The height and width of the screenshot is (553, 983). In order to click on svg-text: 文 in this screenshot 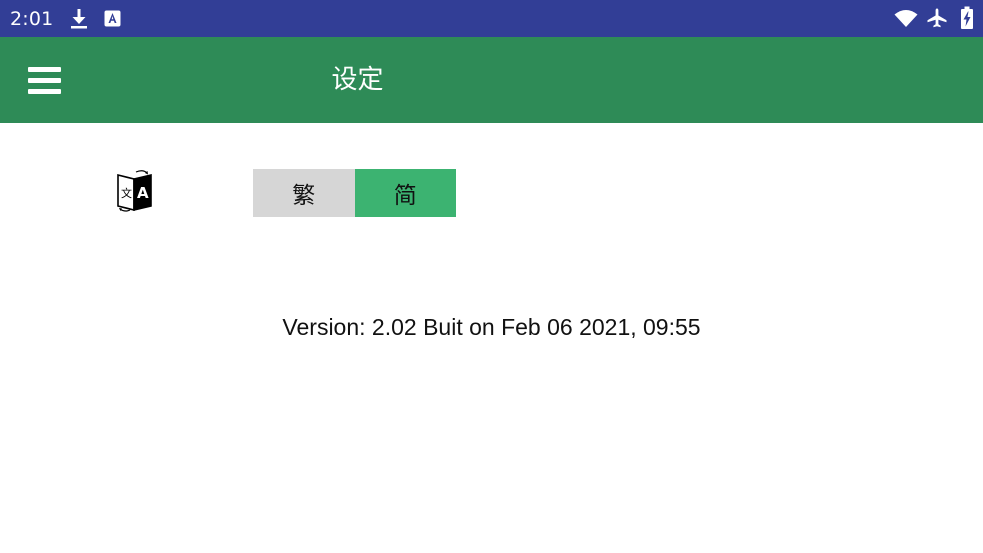, I will do `click(126, 193)`.